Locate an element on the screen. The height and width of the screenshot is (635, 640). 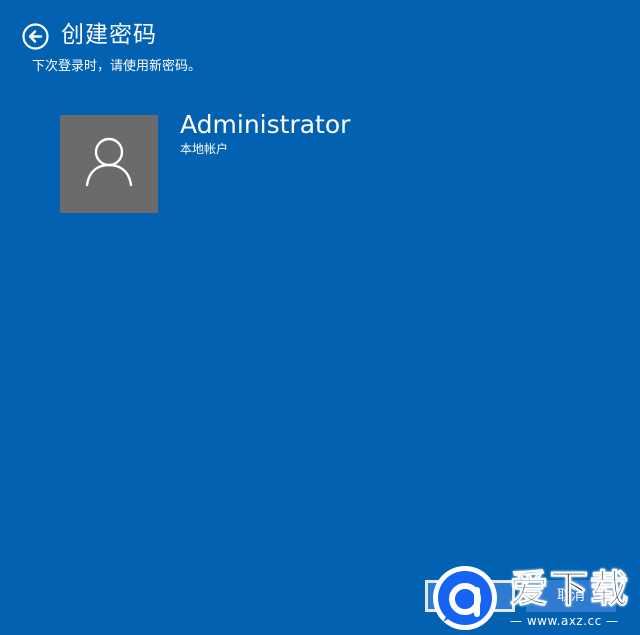
back-arrow-icon is located at coordinates (35, 36).